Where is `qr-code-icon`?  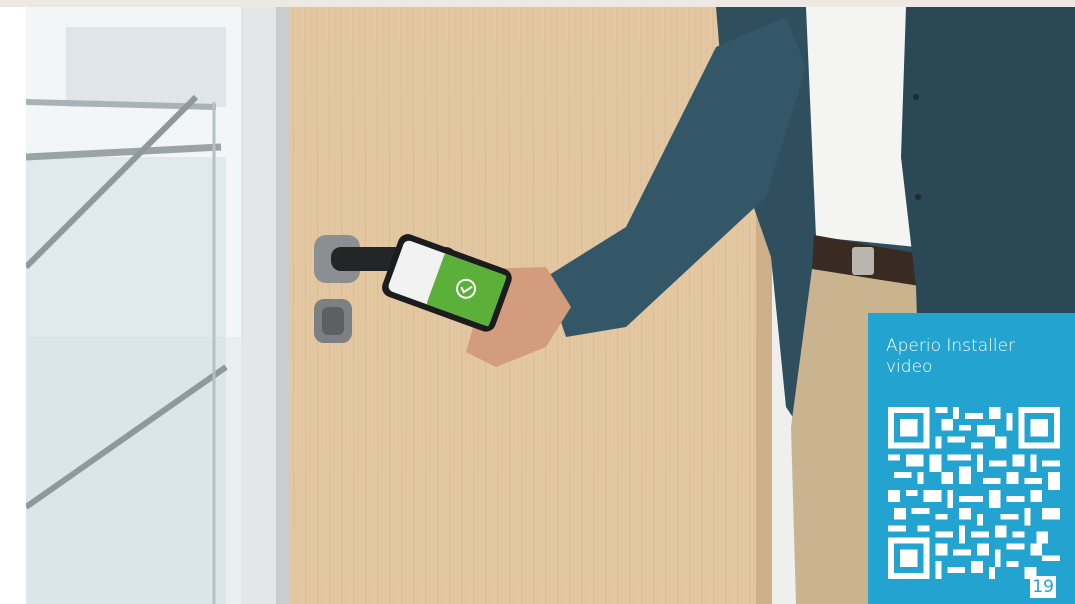
qr-code-icon is located at coordinates (974, 493).